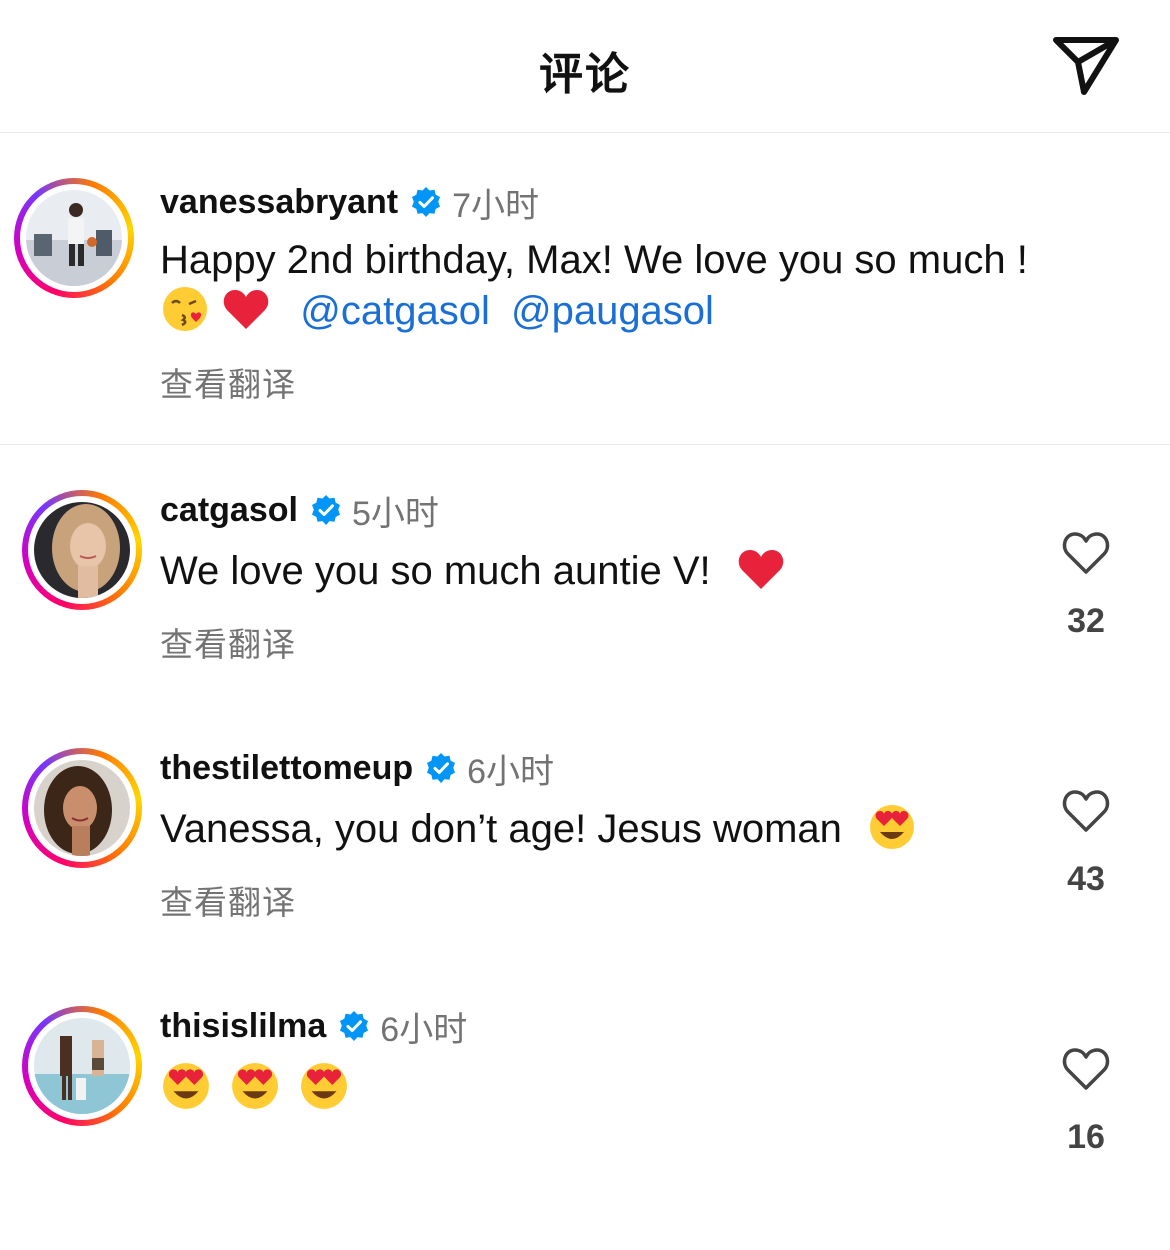 This screenshot has height=1250, width=1170. I want to click on like-count: 16, so click(1086, 1137).